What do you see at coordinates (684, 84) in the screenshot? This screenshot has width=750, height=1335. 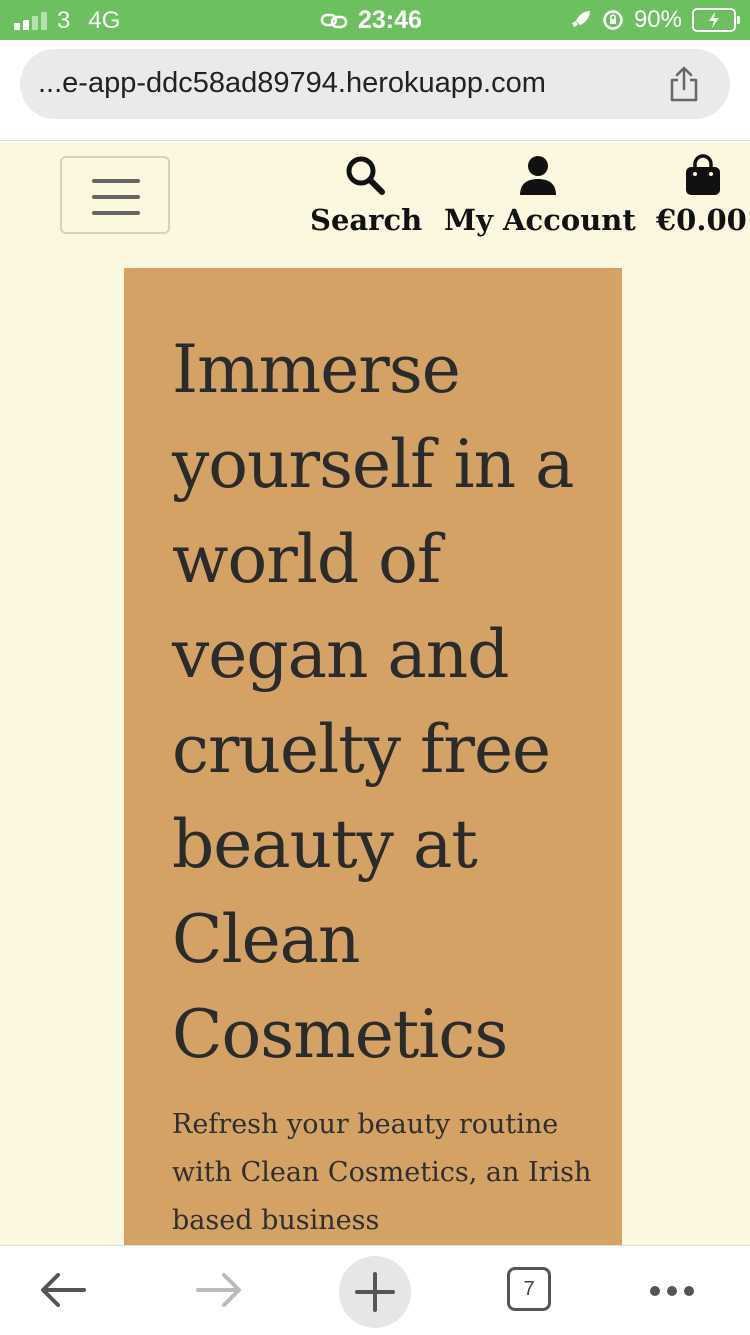 I see `share-icon` at bounding box center [684, 84].